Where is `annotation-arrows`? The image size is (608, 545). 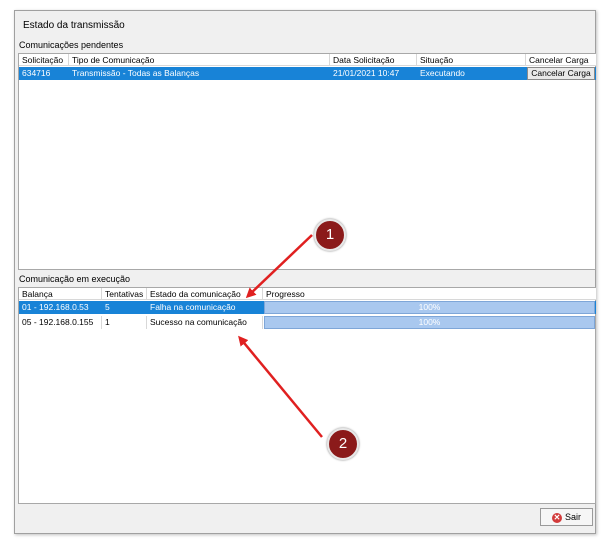
annotation-arrows is located at coordinates (280, 336).